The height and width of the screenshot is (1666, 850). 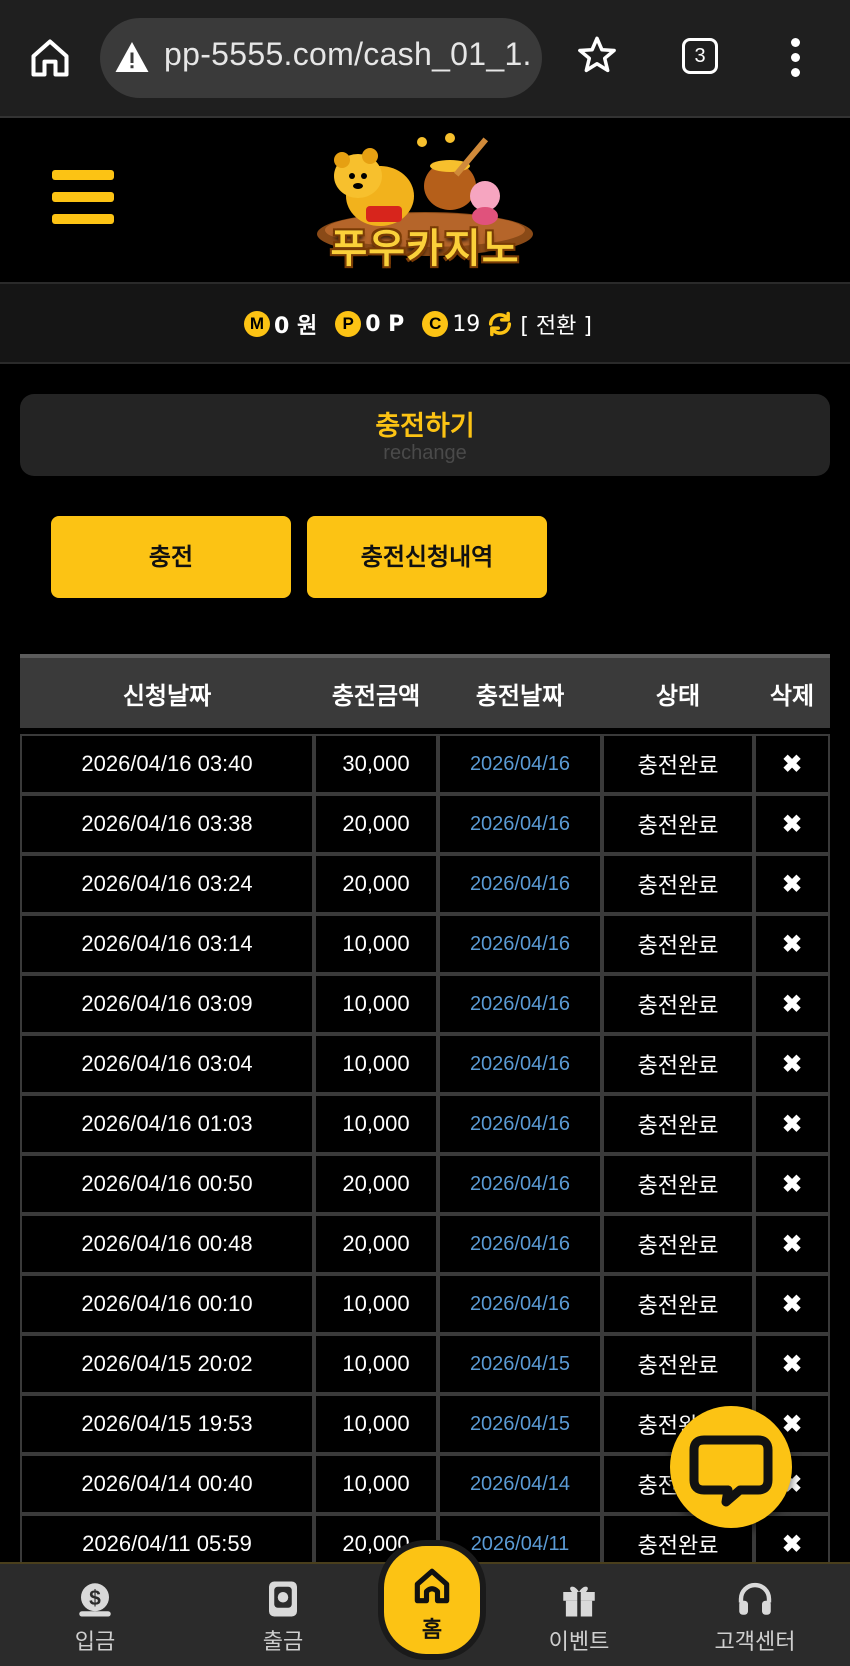 I want to click on page-title-box: 충전하기 rechange, so click(x=425, y=435).